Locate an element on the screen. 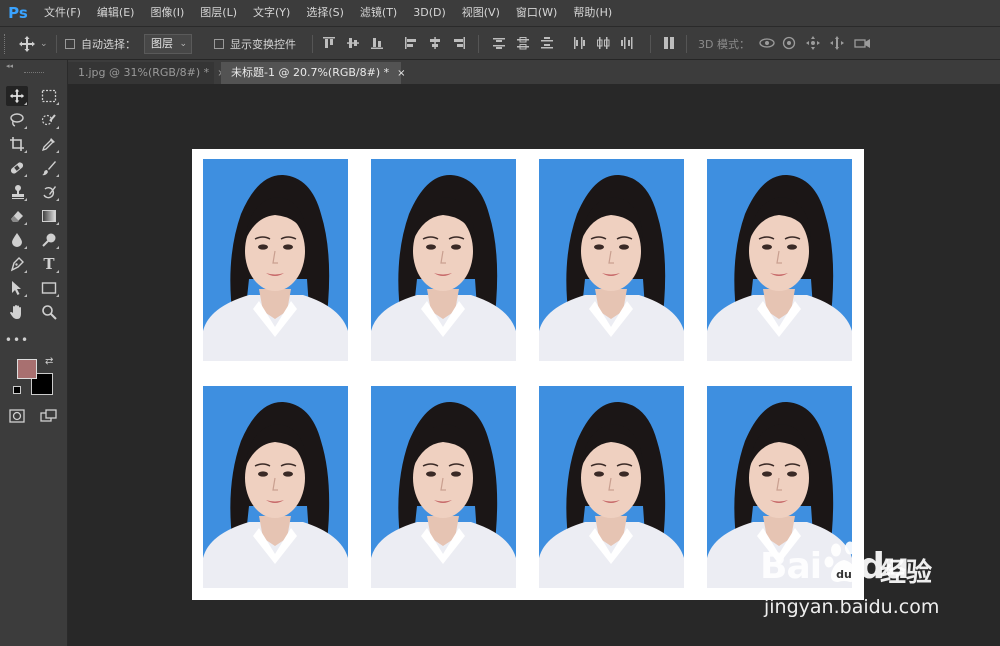 This screenshot has width=1000, height=646. distribute-vertical-center-icon is located at coordinates (523, 43).